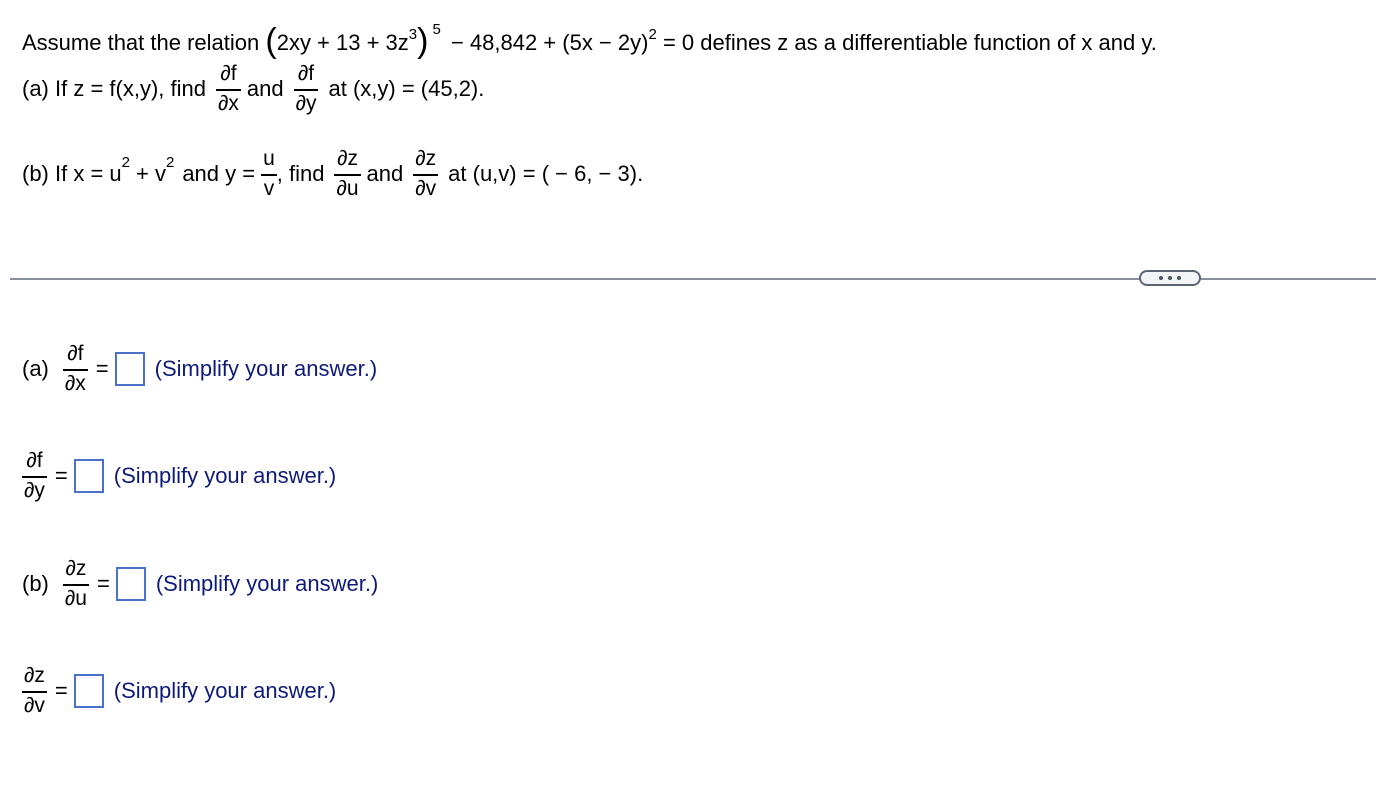  I want to click on intro-middle: − 48,842 + (5x − 2y), so click(549, 42).